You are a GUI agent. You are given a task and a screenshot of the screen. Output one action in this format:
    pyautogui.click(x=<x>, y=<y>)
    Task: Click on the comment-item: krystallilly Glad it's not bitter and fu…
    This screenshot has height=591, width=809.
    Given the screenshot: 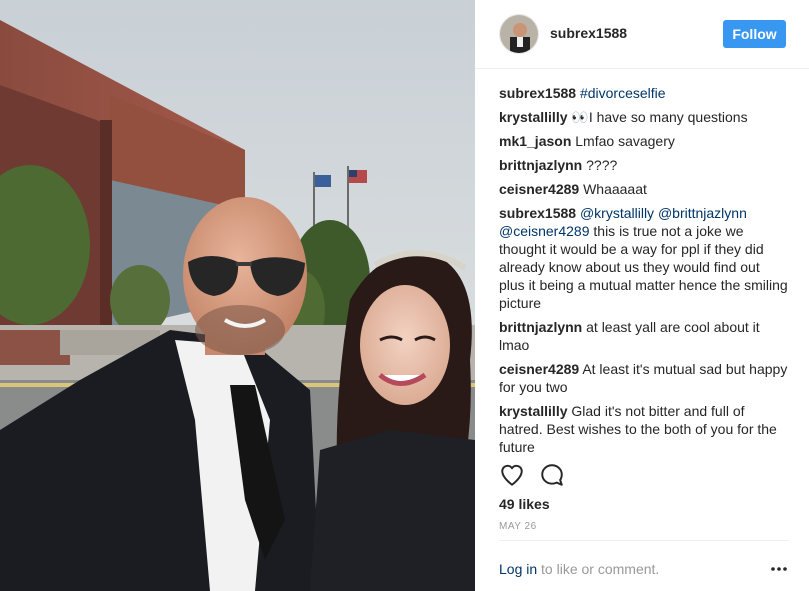 What is the action you would take?
    pyautogui.click(x=644, y=428)
    